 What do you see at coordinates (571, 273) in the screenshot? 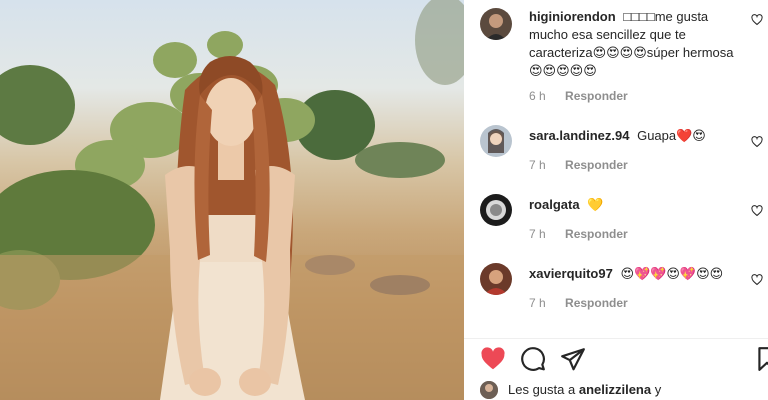
I see `comment-username: xavierquito97` at bounding box center [571, 273].